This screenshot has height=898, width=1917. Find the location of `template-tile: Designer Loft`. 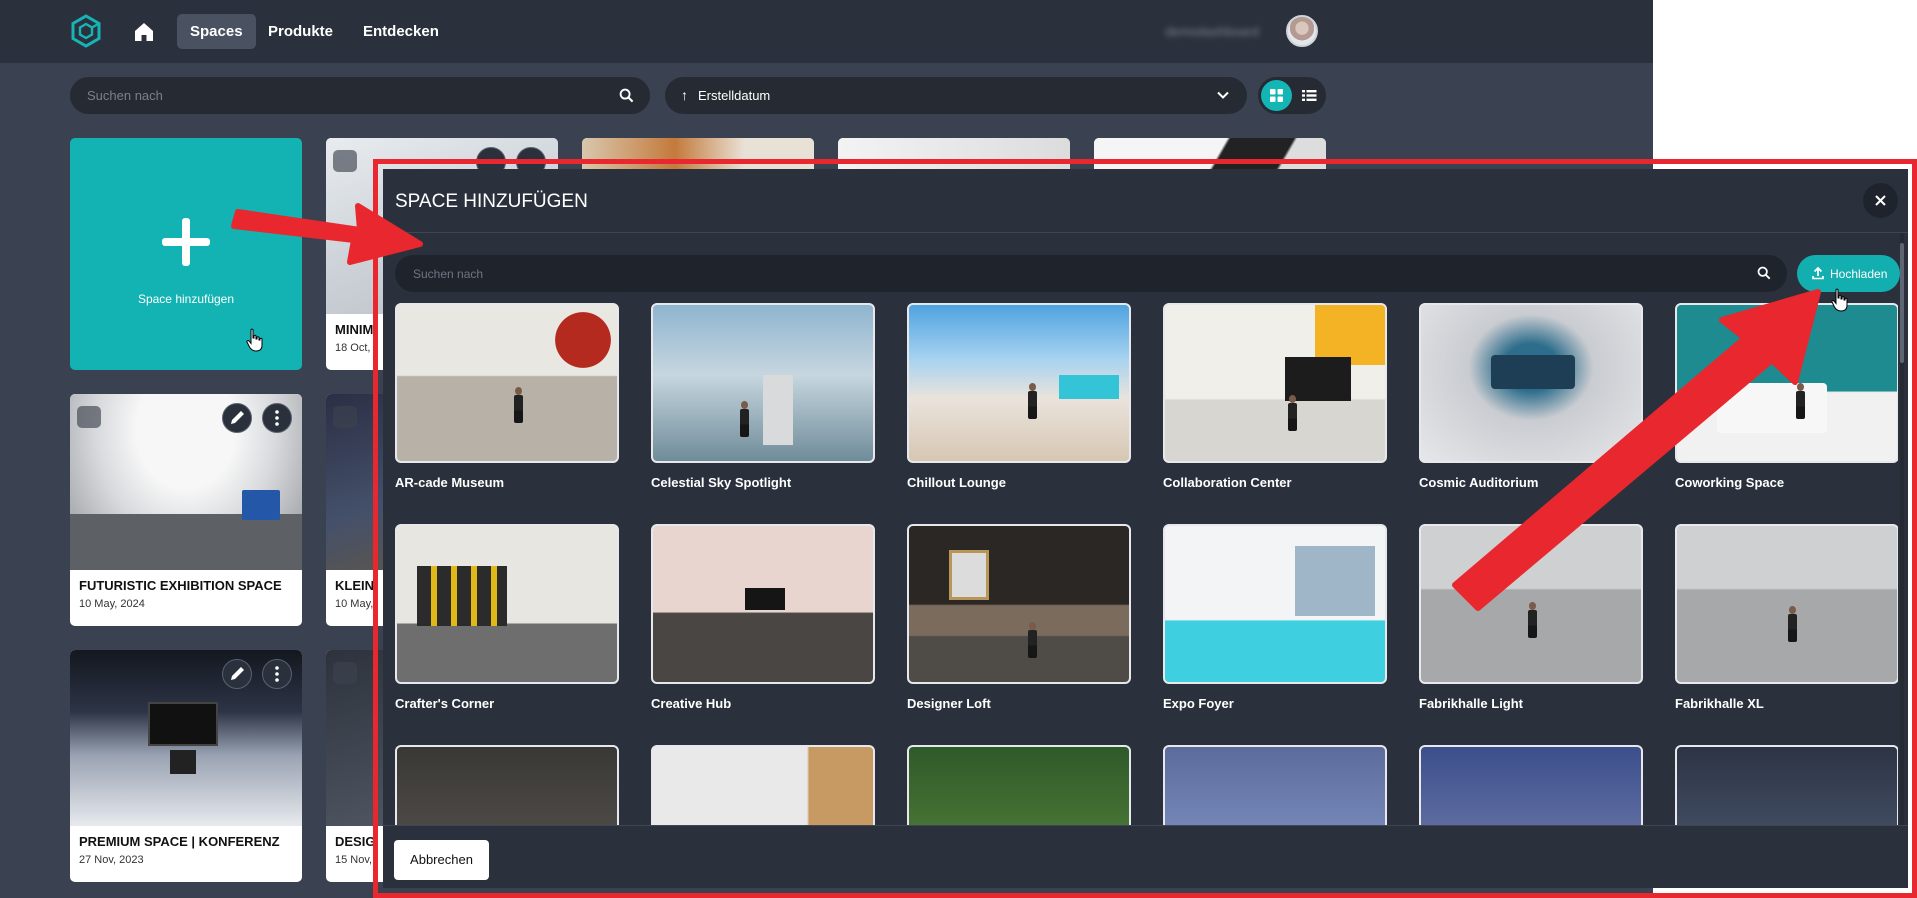

template-tile: Designer Loft is located at coordinates (1019, 617).